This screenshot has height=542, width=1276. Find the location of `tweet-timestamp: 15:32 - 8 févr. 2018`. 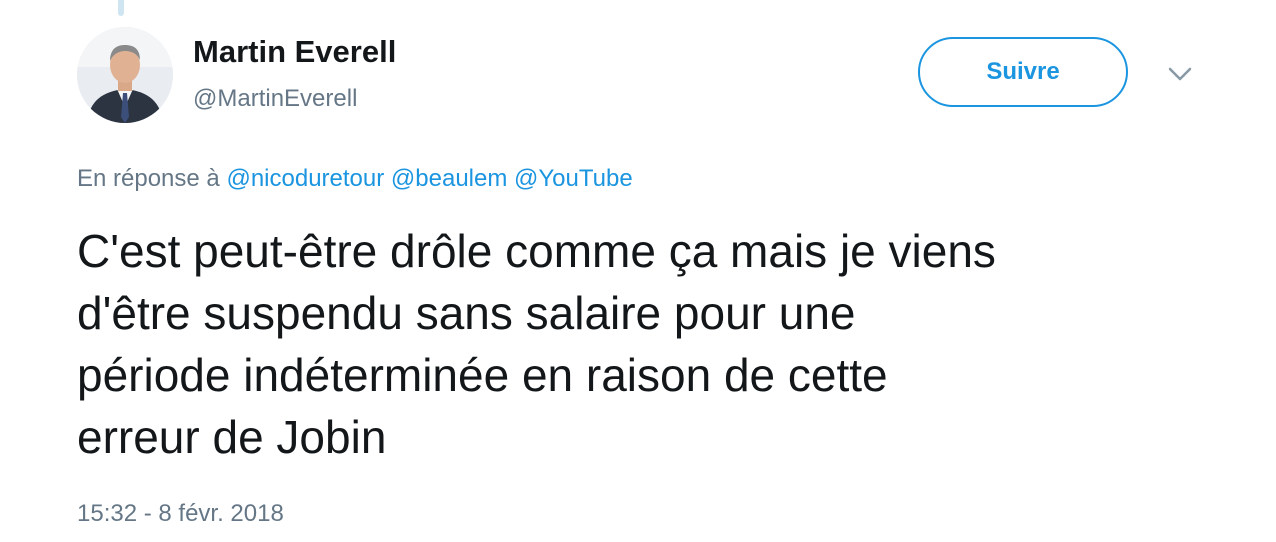

tweet-timestamp: 15:32 - 8 févr. 2018 is located at coordinates (180, 514).